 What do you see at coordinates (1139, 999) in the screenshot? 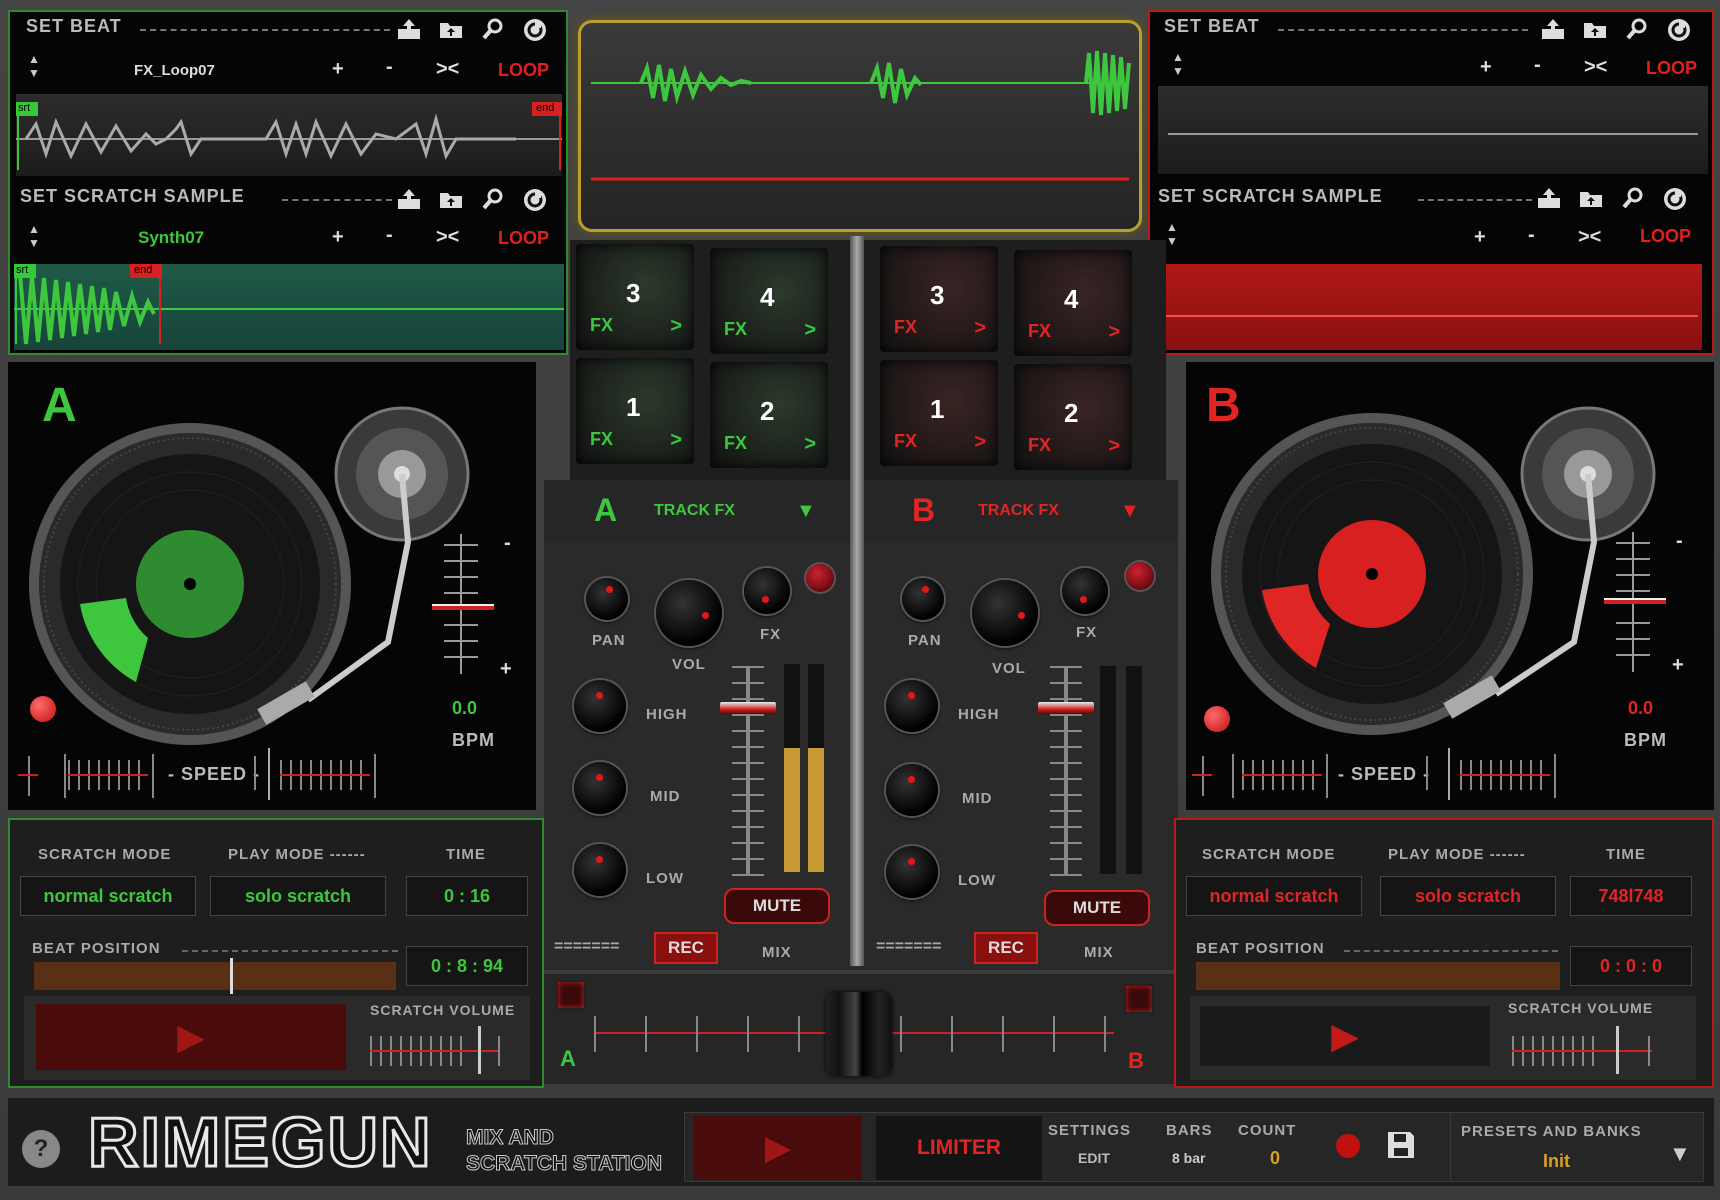
I see `crossfader-b-button` at bounding box center [1139, 999].